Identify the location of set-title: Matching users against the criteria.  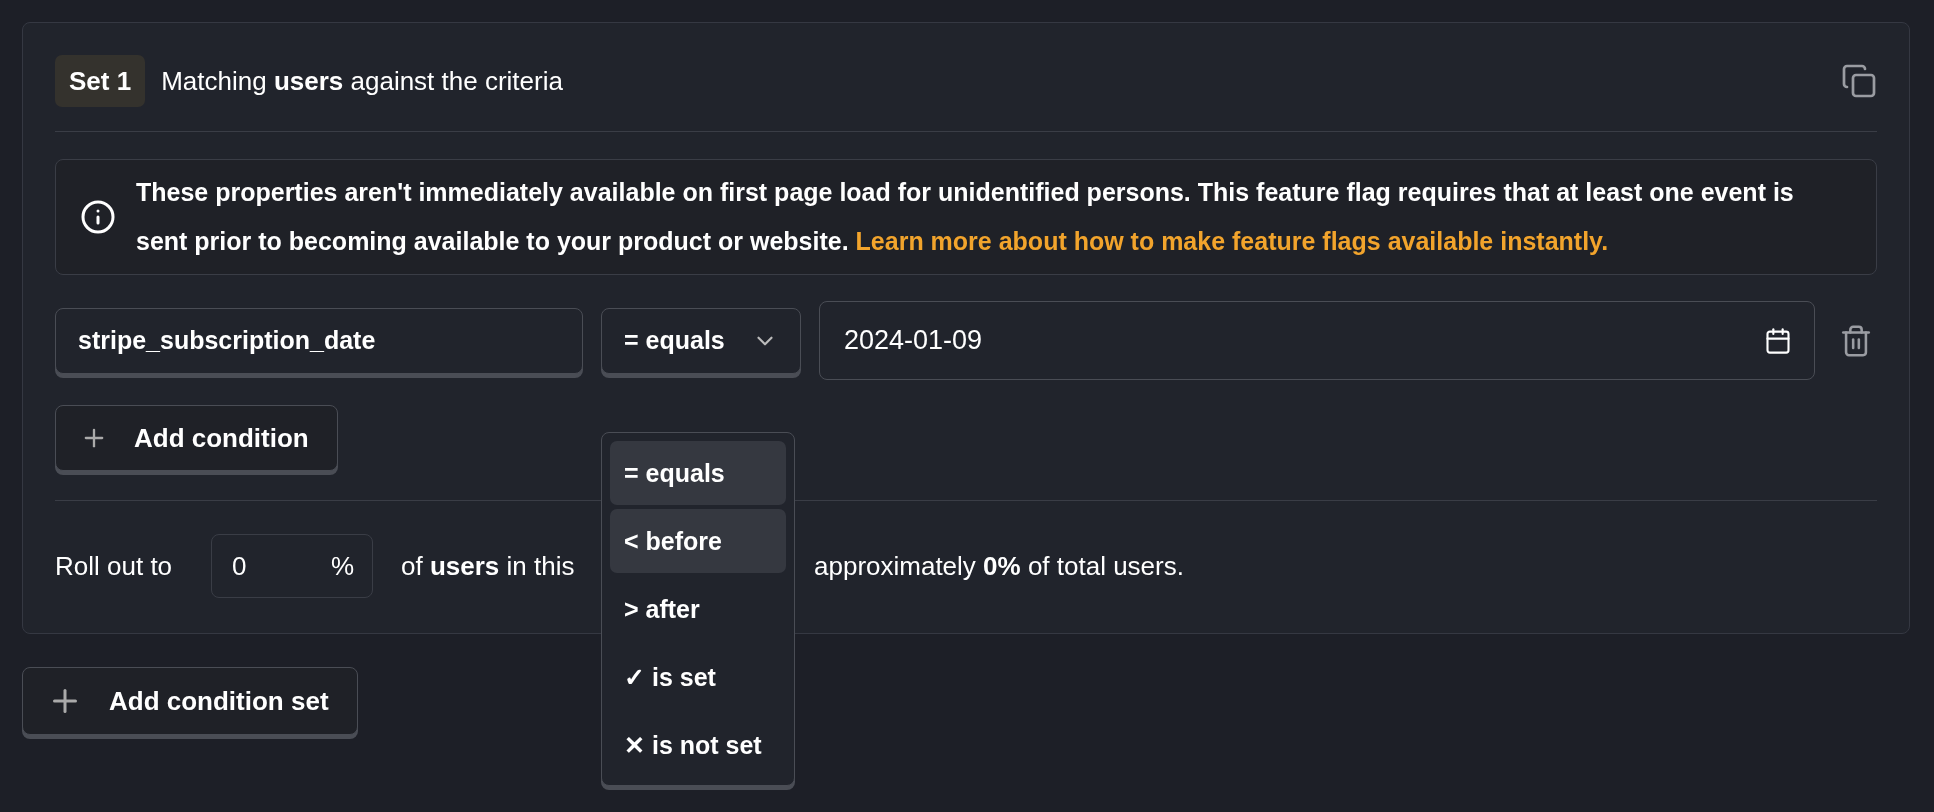
(362, 81).